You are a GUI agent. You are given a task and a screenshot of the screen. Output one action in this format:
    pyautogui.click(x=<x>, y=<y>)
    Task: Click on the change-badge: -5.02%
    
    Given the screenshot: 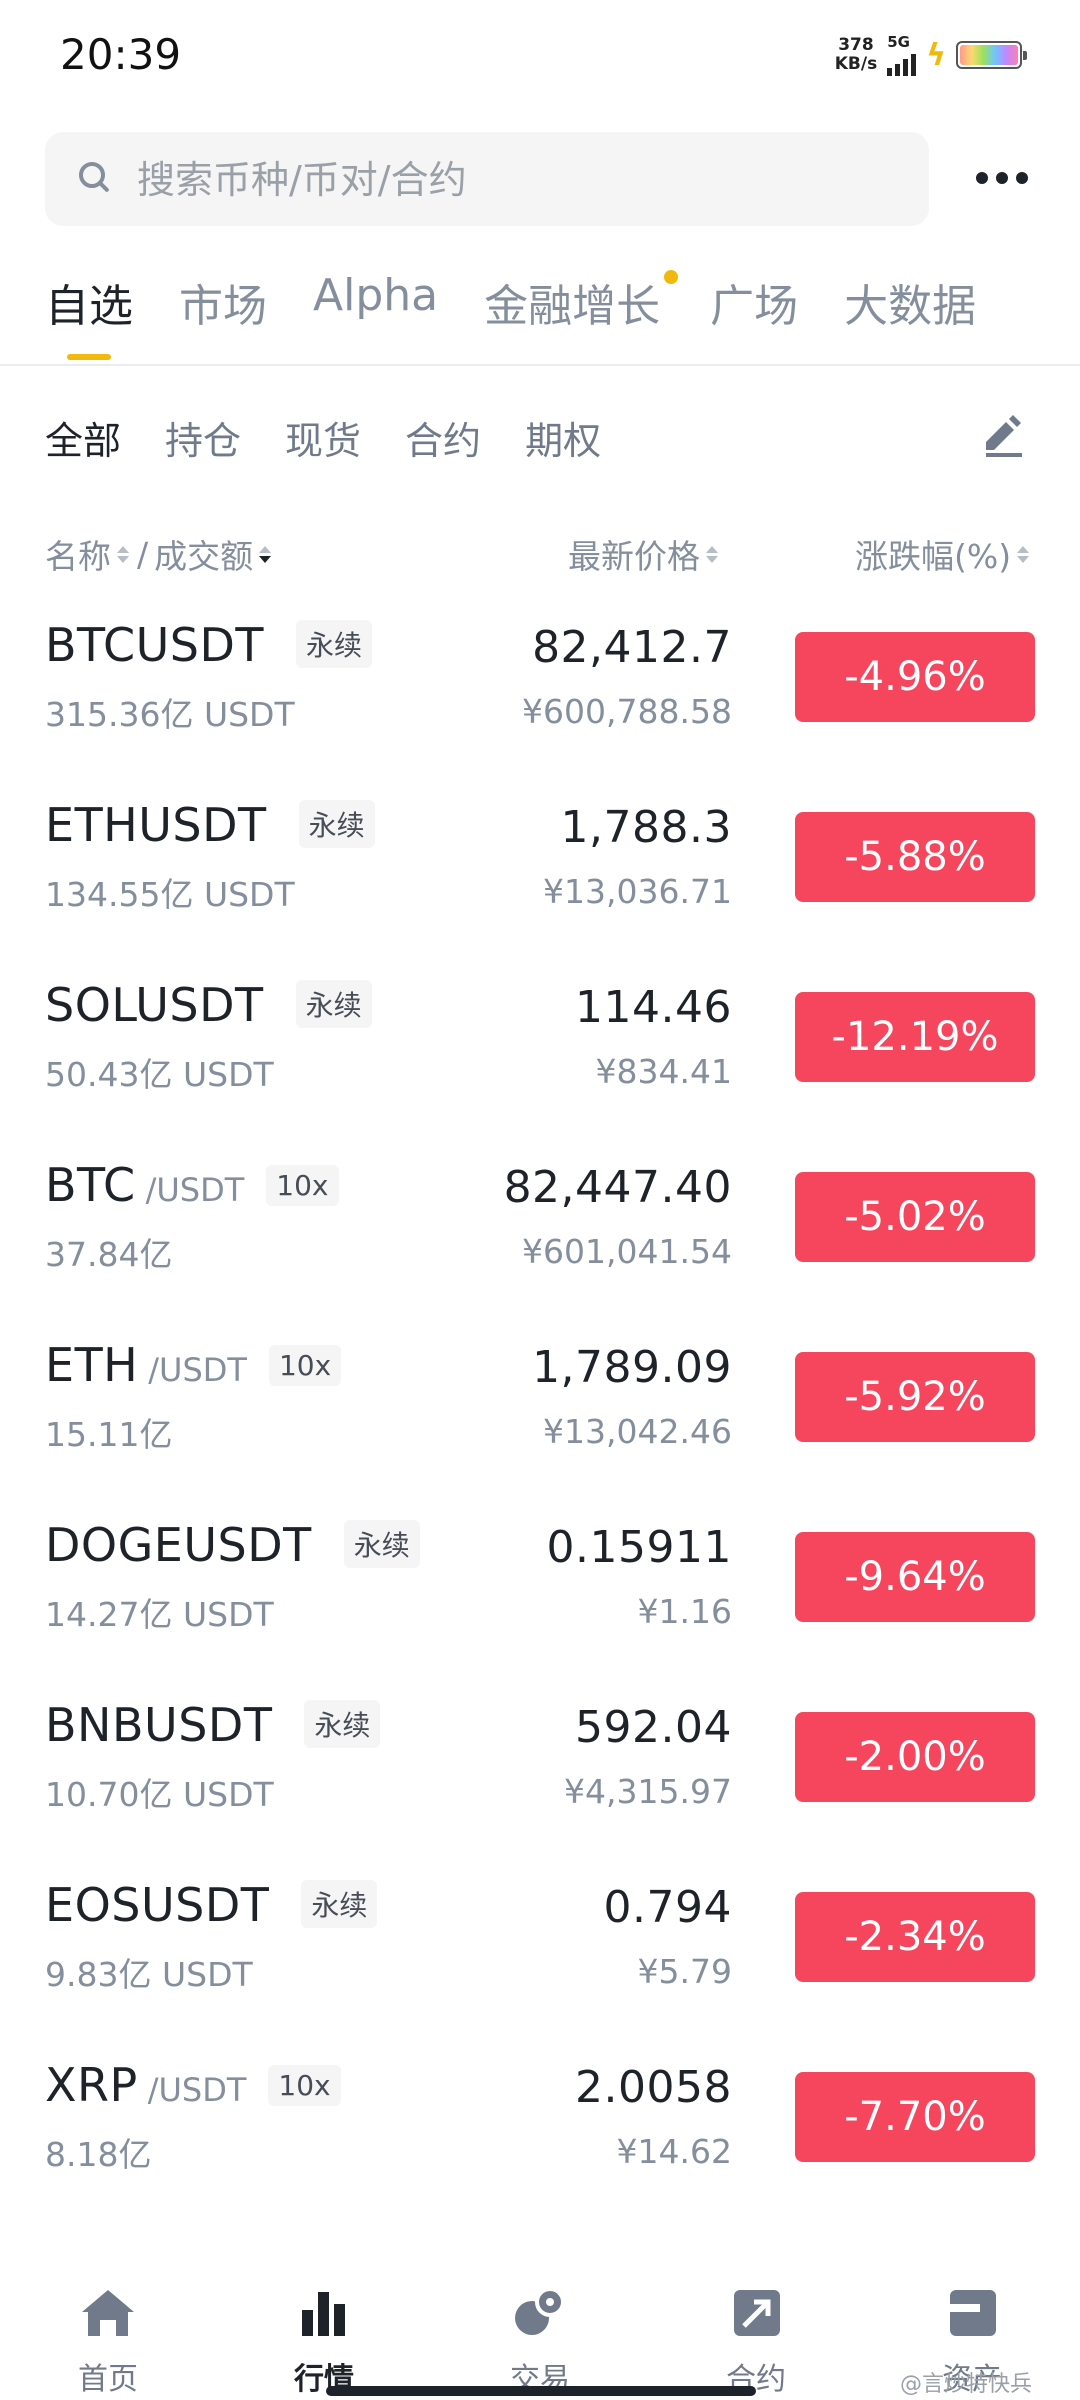 What is the action you would take?
    pyautogui.click(x=915, y=1217)
    